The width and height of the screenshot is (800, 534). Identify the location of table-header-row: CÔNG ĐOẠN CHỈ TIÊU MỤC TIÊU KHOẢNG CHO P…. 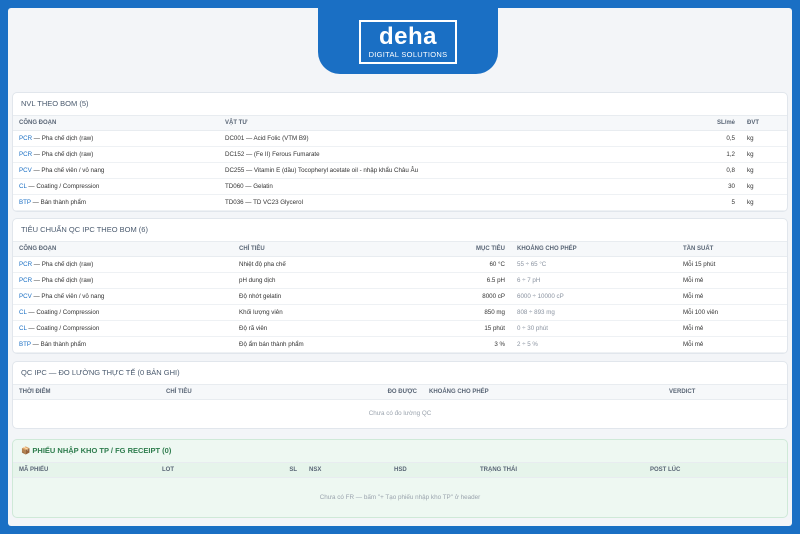
(400, 249).